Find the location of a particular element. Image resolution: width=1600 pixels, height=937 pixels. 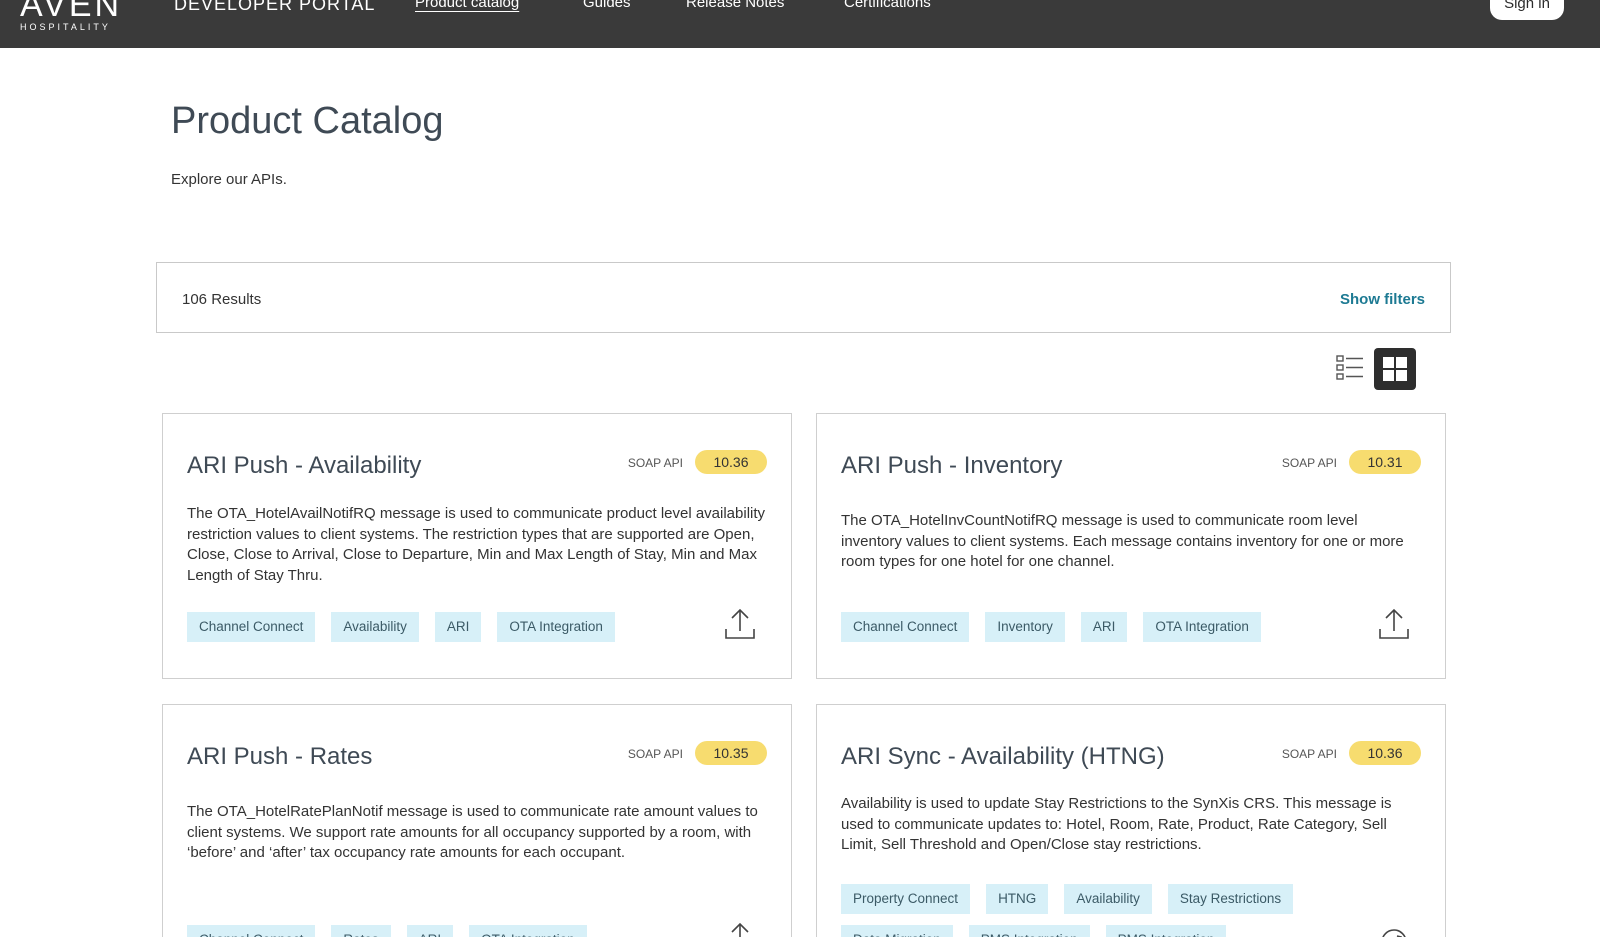

card-title: ARI Push - Rates is located at coordinates (279, 757).